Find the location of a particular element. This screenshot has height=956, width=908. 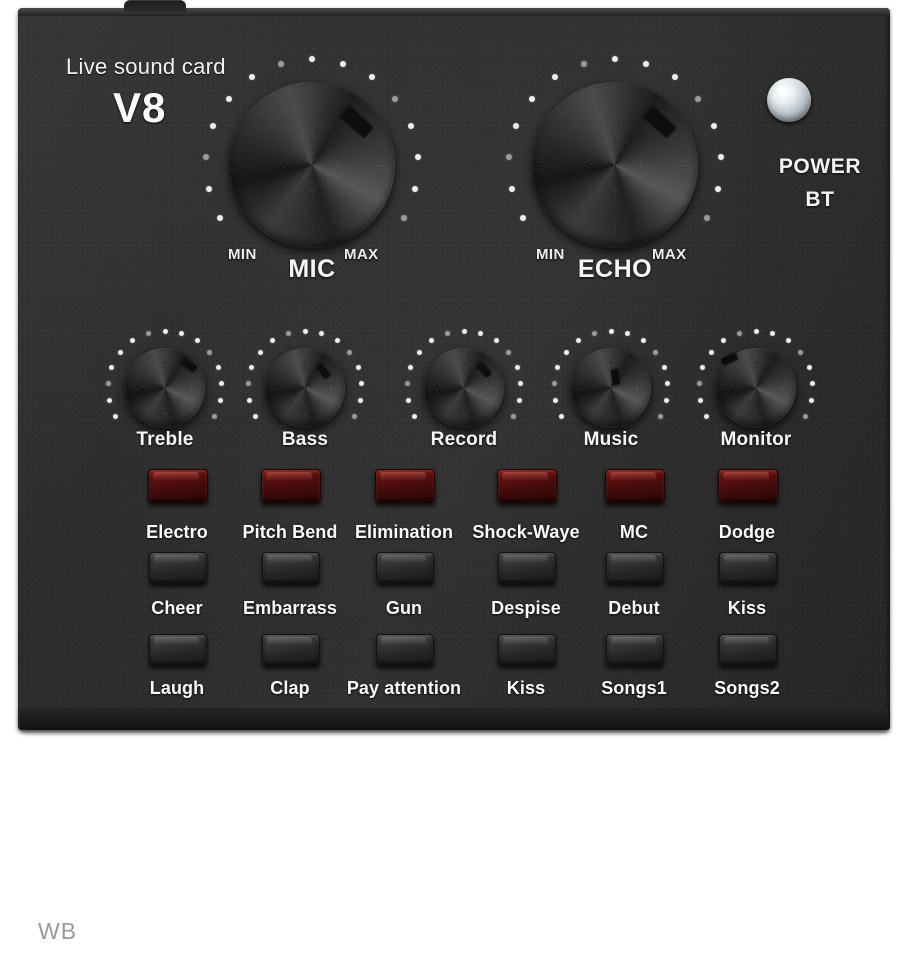

effect-button-despise-r2 is located at coordinates (527, 568).